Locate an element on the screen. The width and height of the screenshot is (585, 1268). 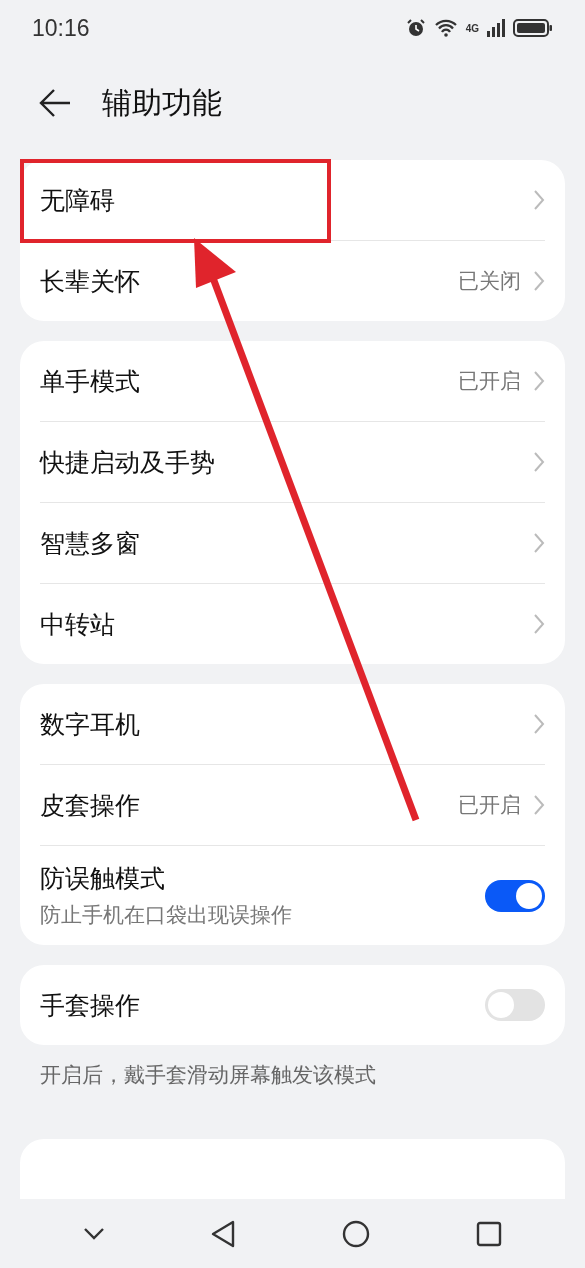
row-label: 快捷启动及手势 is located at coordinates (128, 462).